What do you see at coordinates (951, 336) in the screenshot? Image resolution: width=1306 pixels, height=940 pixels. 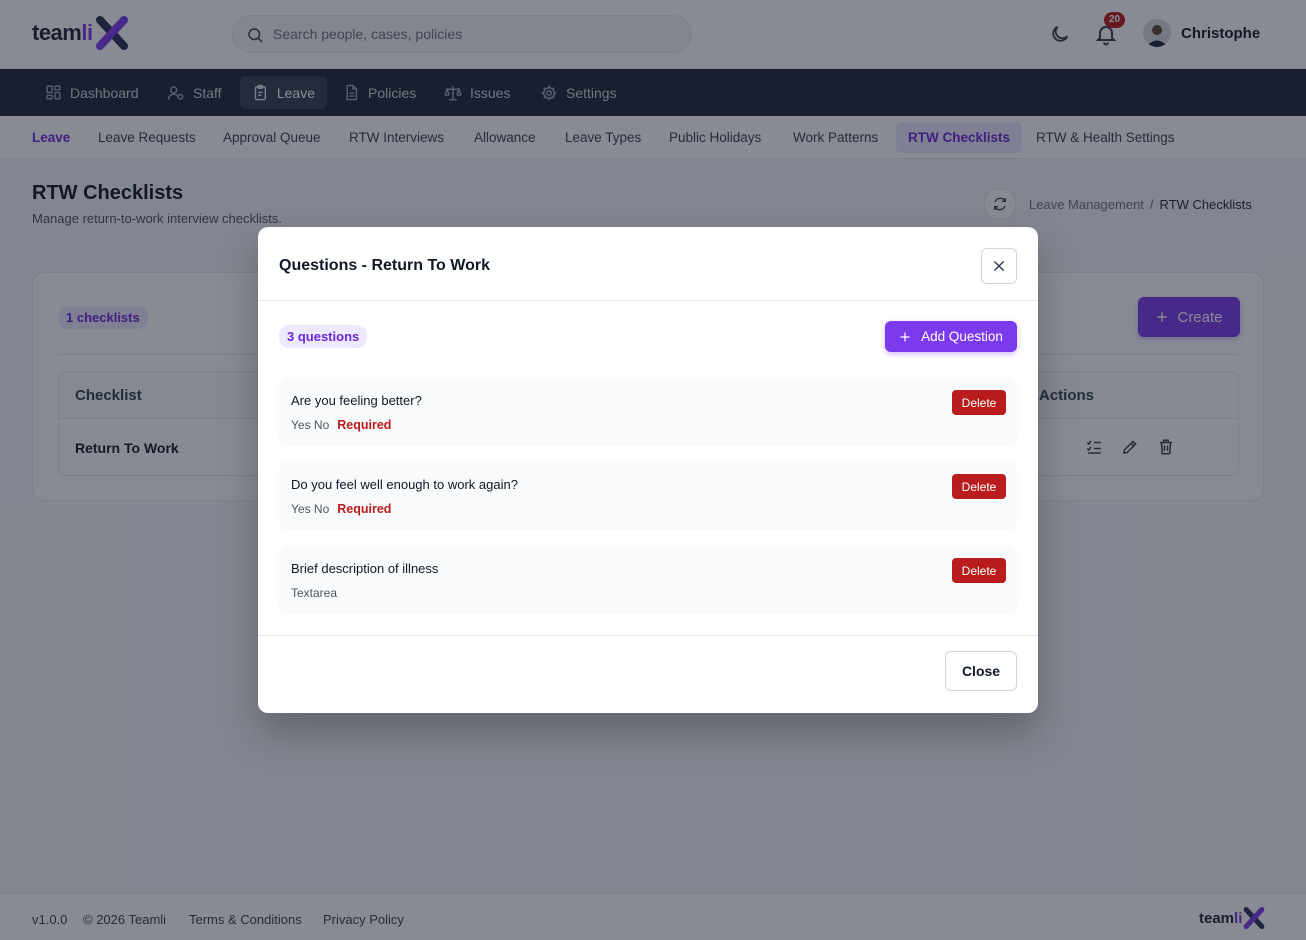 I see `add-question-button: Add Question` at bounding box center [951, 336].